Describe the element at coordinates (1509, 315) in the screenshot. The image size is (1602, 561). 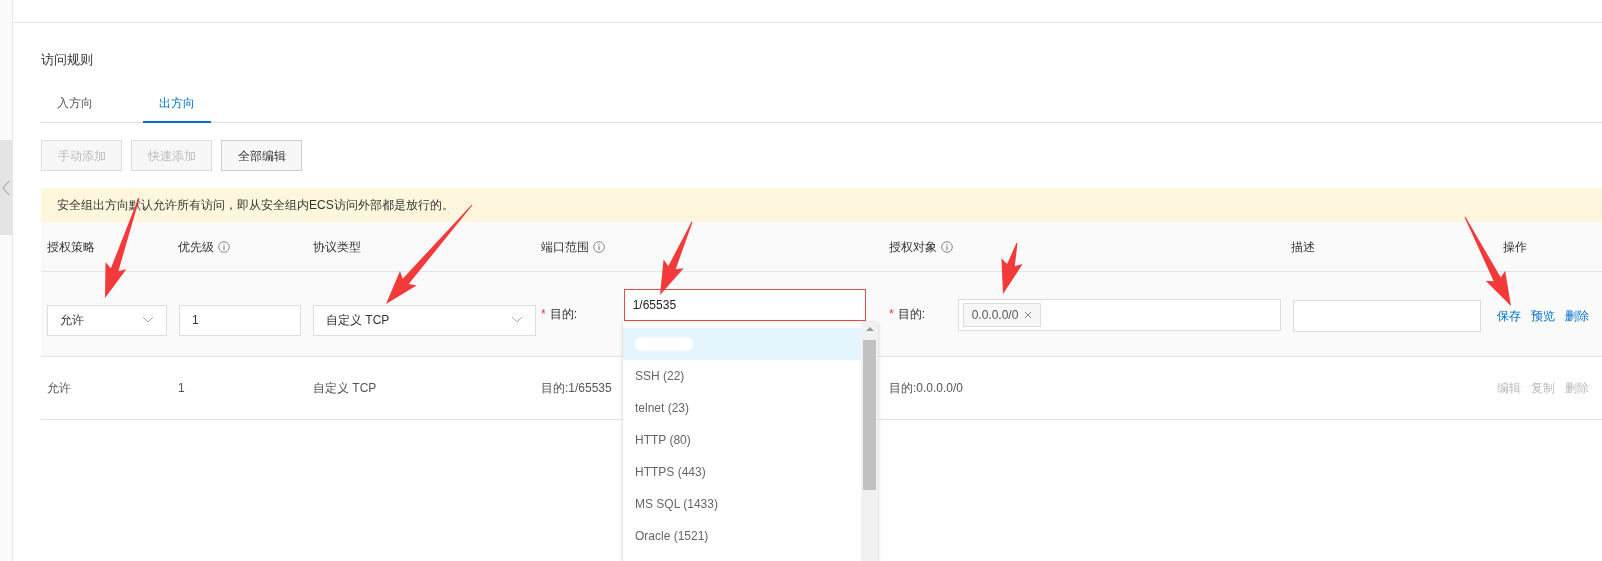
I see `action-link: 保存` at that location.